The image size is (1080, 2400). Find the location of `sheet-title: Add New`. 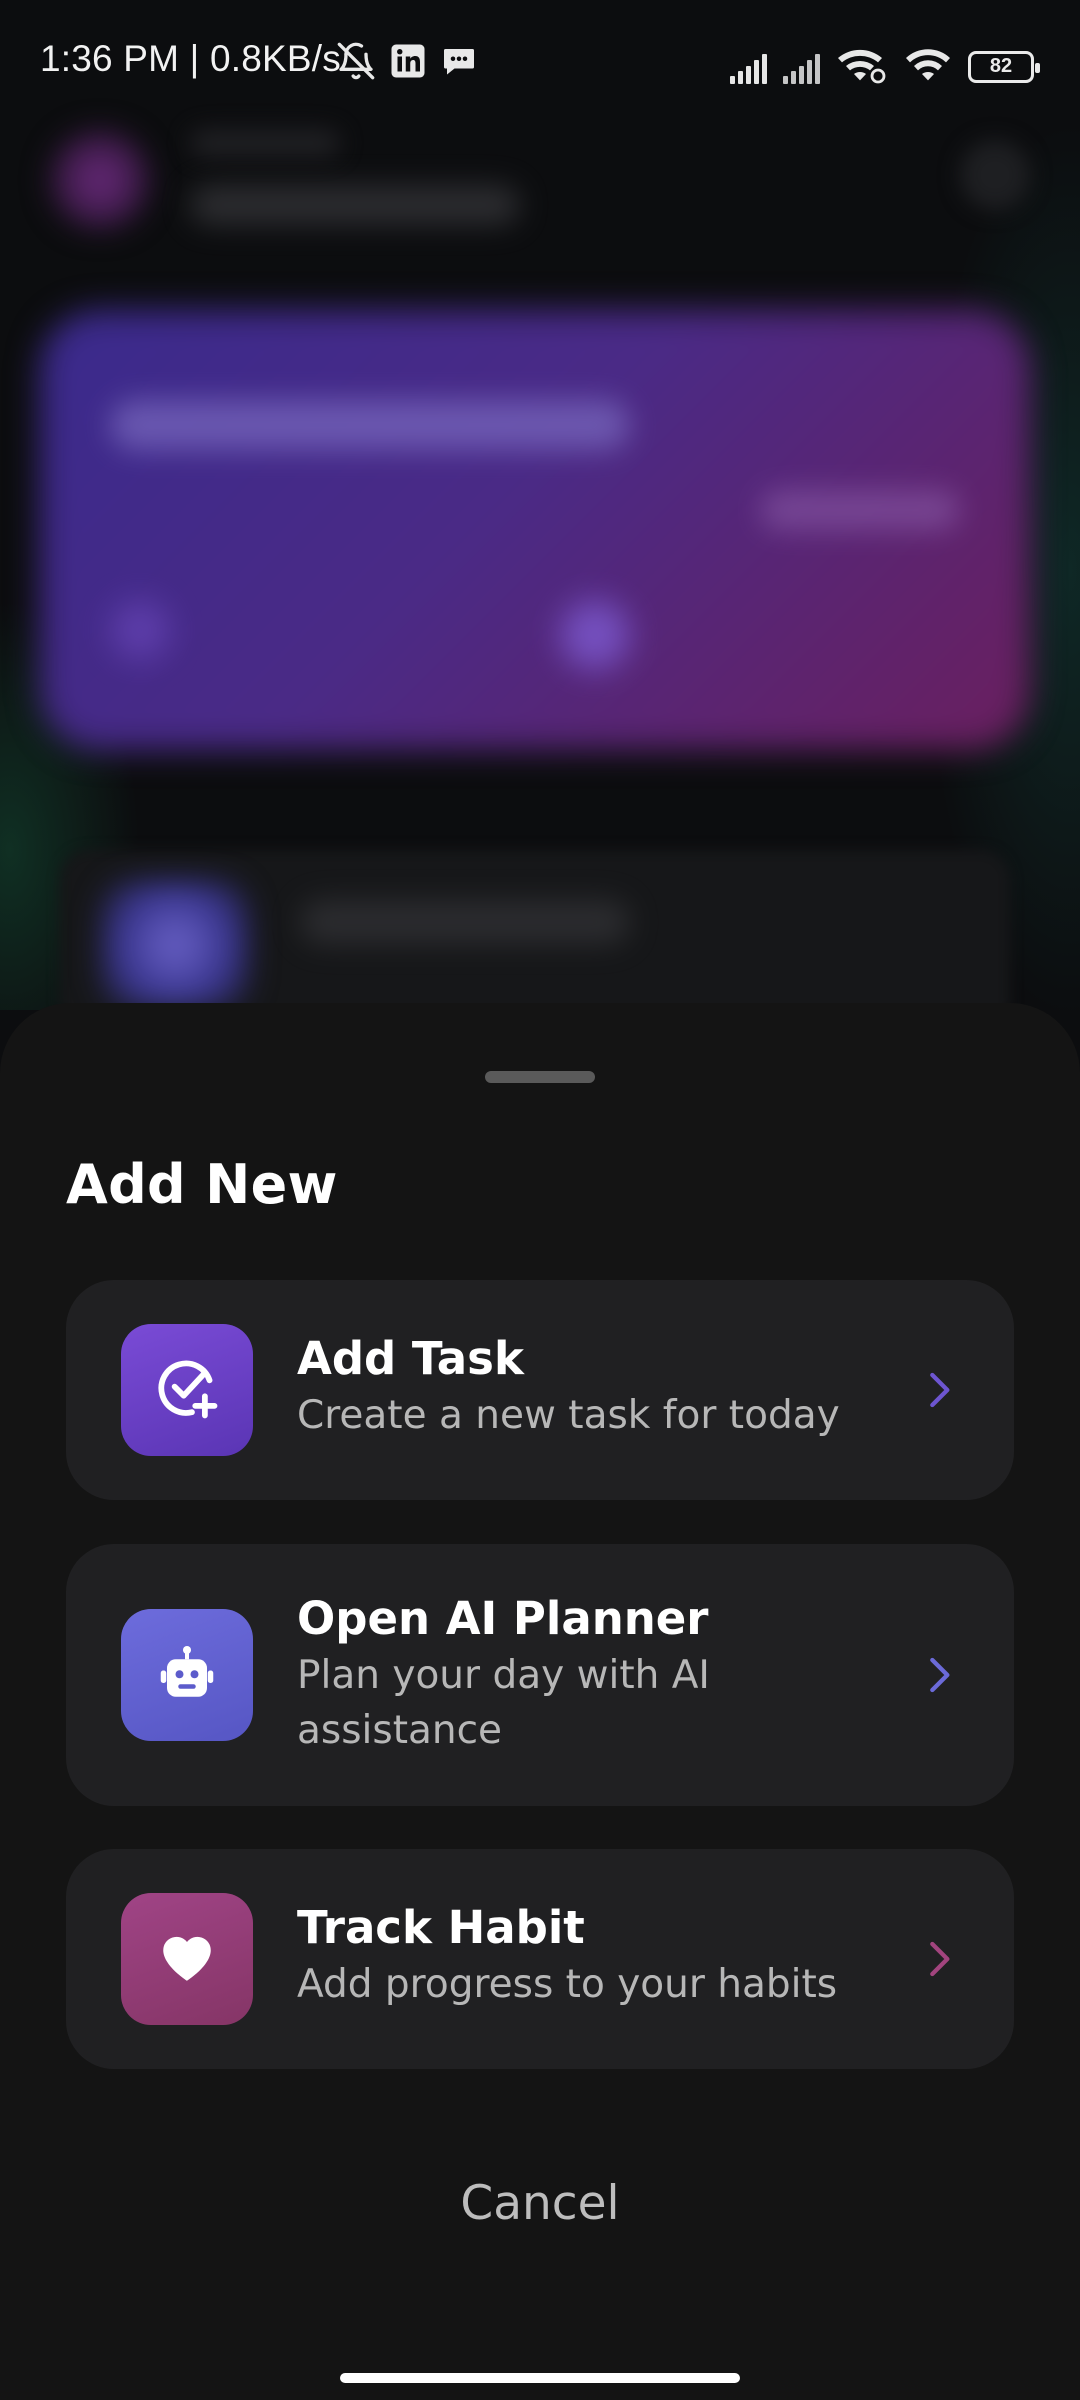

sheet-title: Add New is located at coordinates (202, 1184).